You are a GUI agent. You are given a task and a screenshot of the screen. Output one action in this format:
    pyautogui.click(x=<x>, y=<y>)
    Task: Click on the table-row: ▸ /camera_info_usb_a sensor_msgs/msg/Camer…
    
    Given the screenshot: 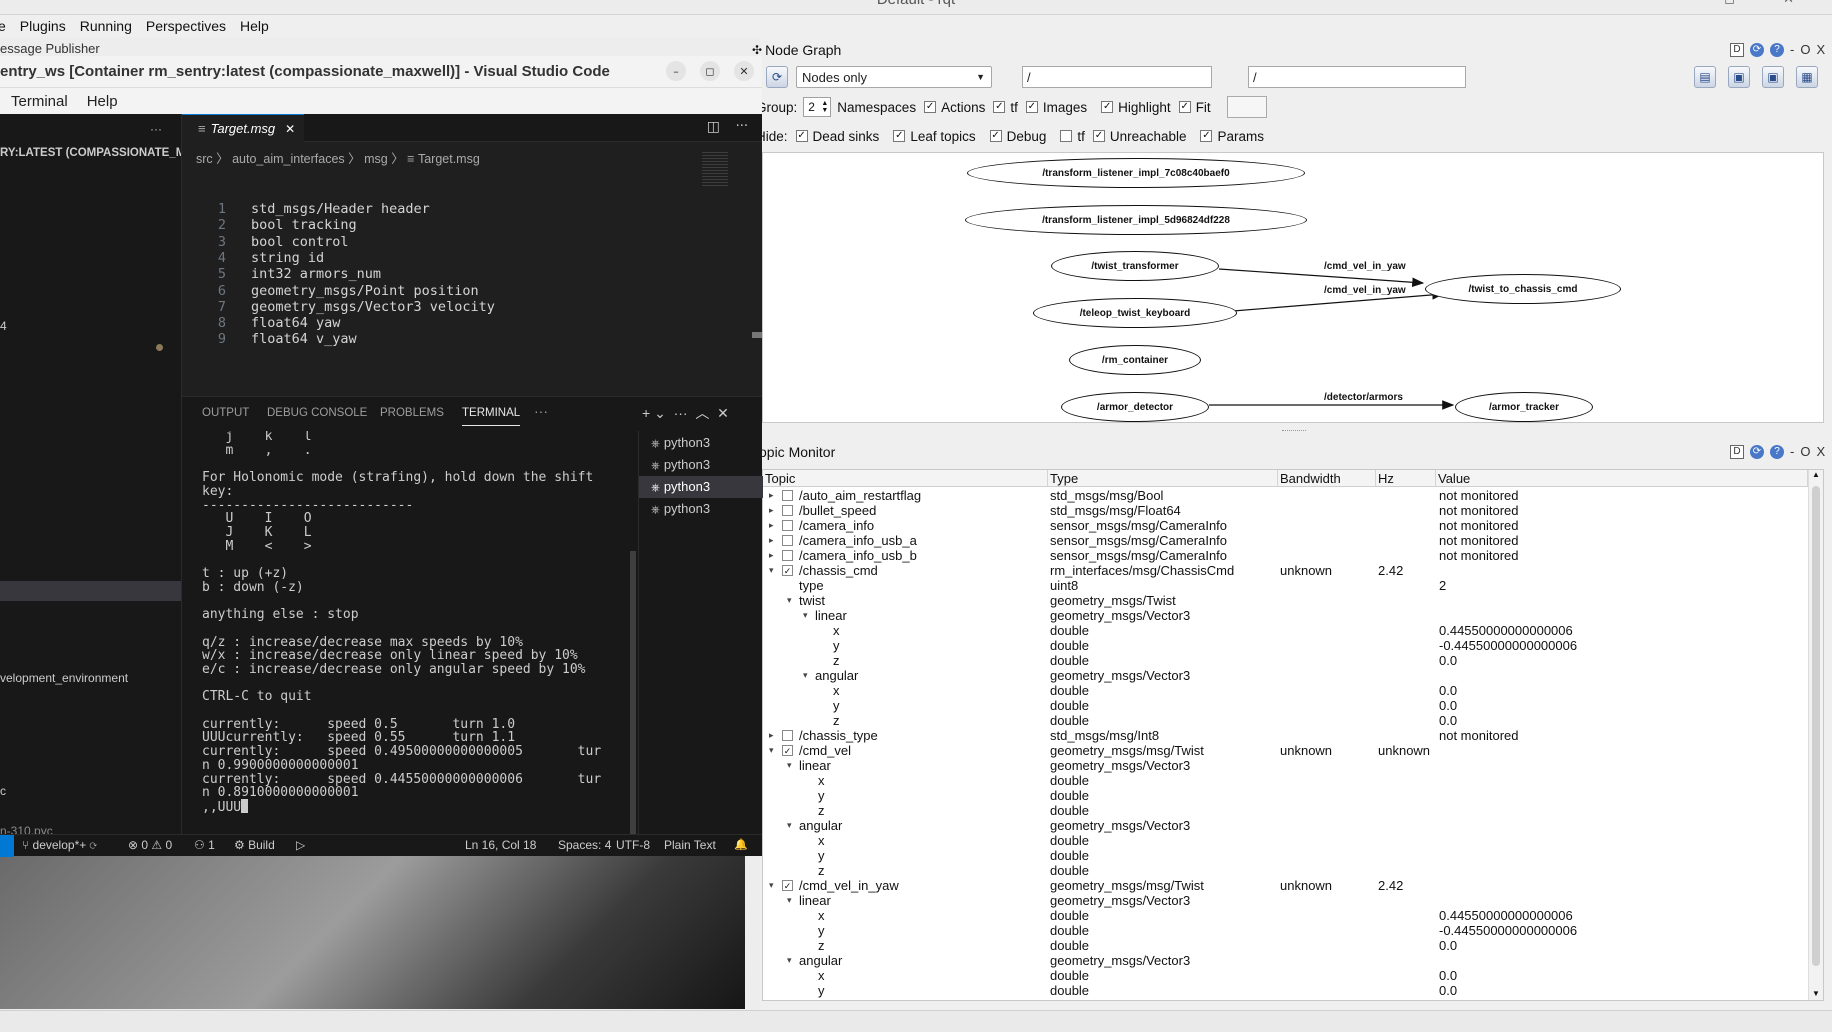 What is the action you would take?
    pyautogui.click(x=1285, y=540)
    